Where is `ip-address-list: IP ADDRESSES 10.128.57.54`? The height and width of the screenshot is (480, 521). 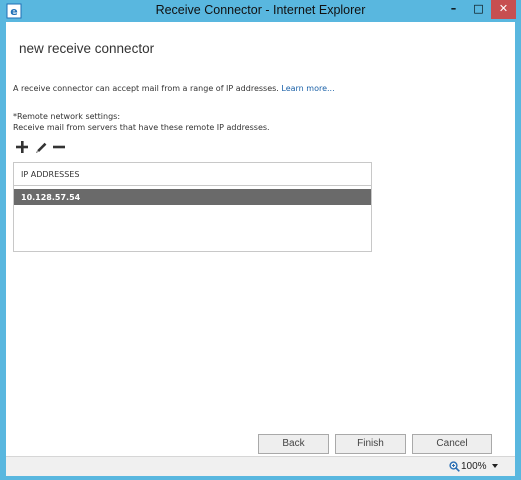
ip-address-list: IP ADDRESSES 10.128.57.54 is located at coordinates (192, 207).